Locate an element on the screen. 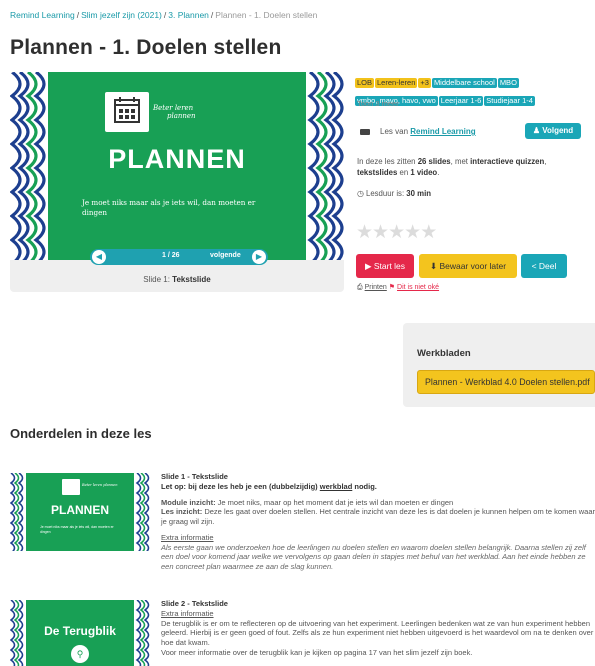 This screenshot has height=666, width=595. slide-logo: Beter leren plannen is located at coordinates (159, 113).